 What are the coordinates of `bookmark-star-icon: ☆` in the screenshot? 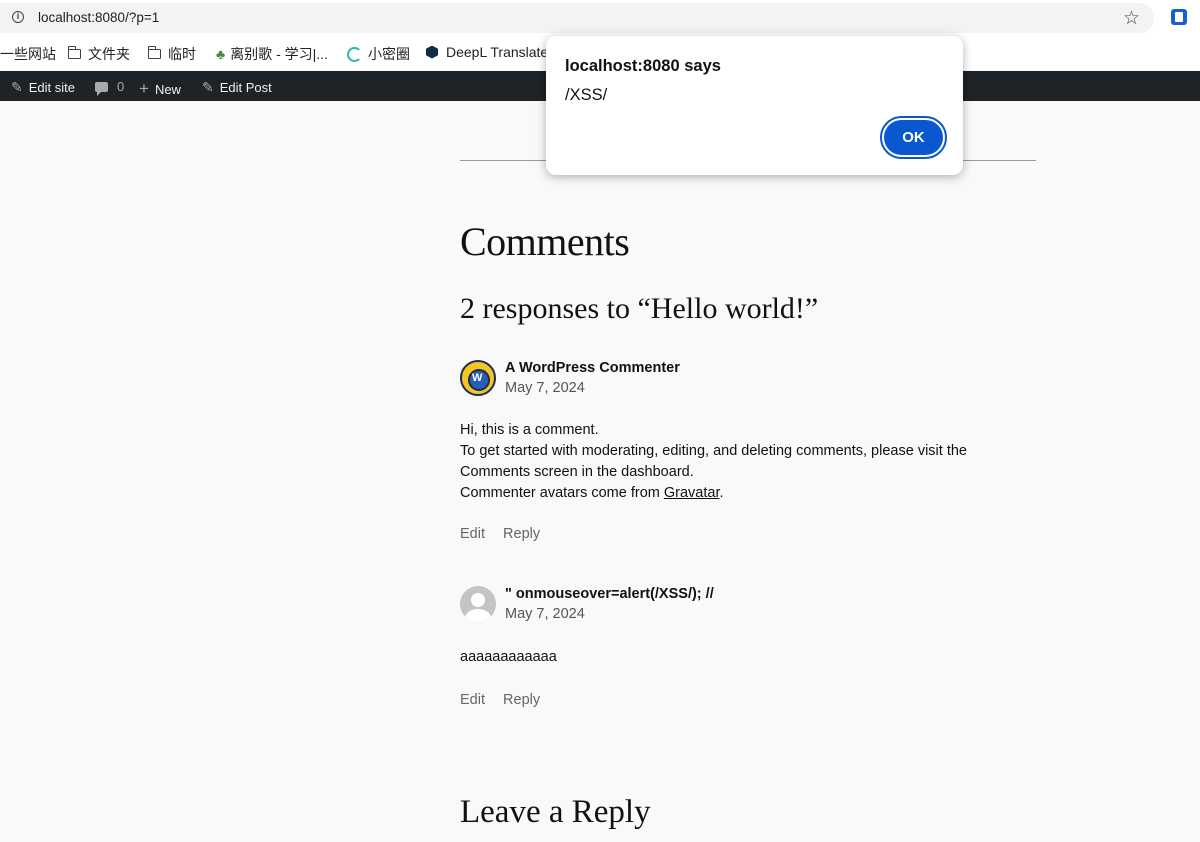 It's located at (1131, 18).